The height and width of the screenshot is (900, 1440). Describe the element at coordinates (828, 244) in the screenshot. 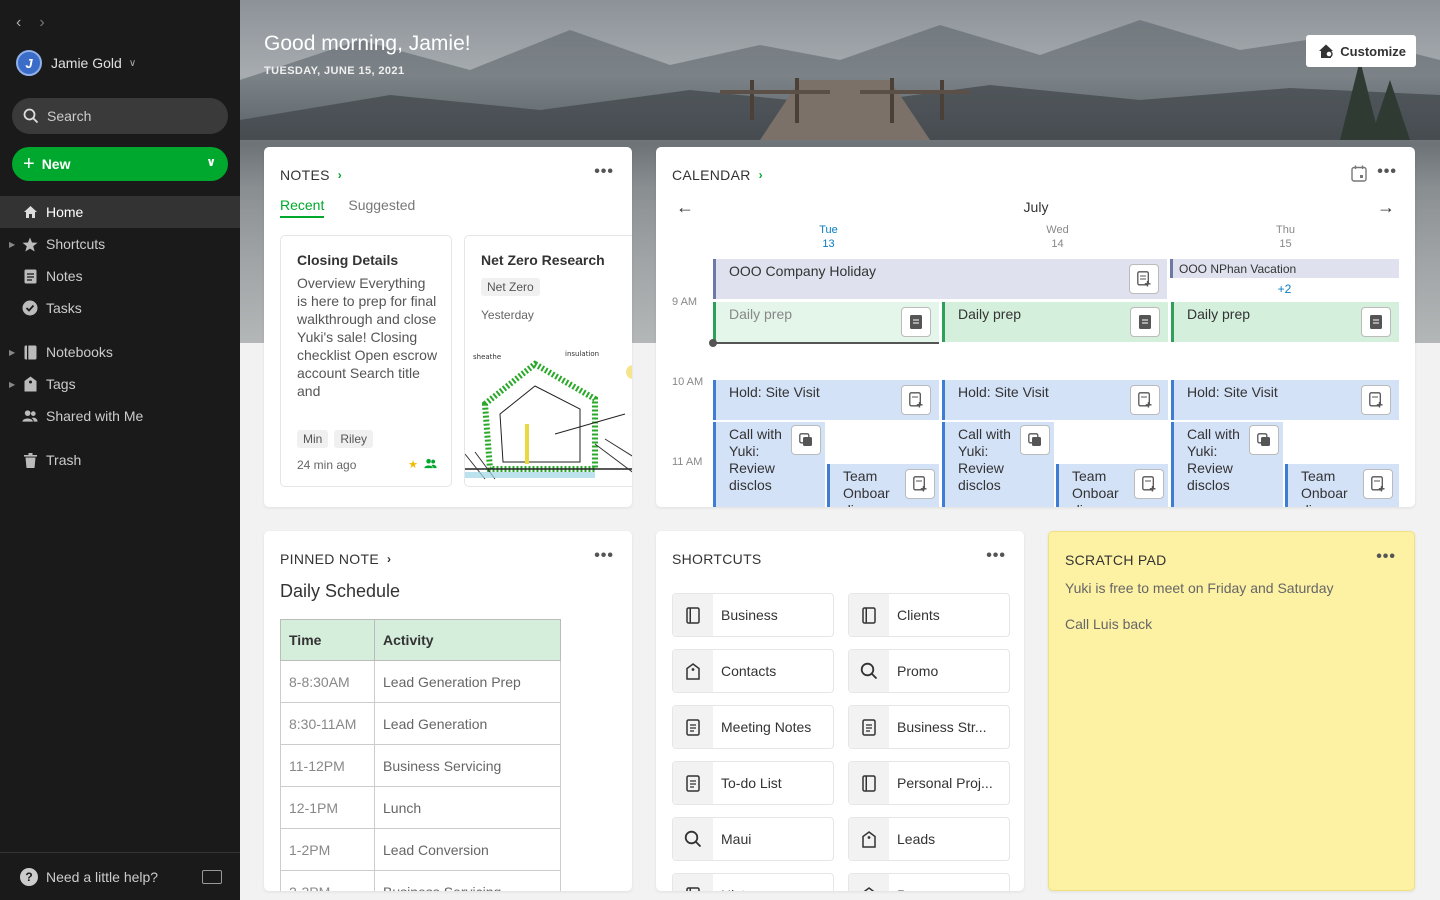

I see `day-number: 13` at that location.